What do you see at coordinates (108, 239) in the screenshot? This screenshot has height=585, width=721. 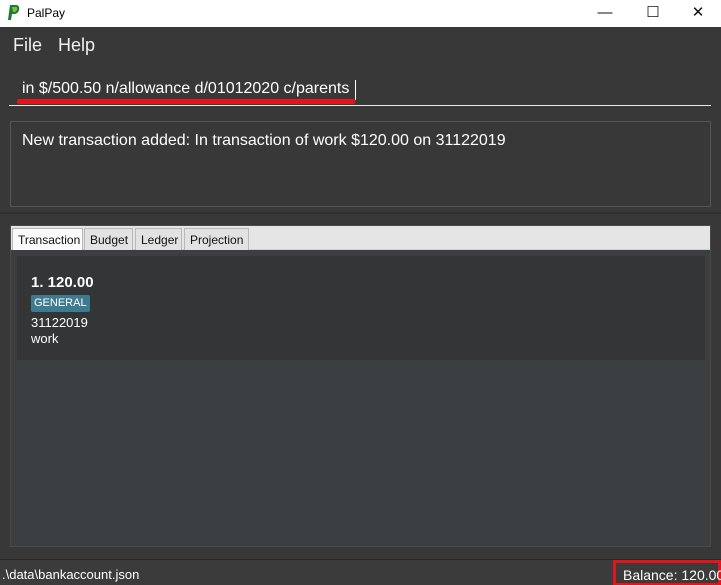 I see `tab-budget: Budget` at bounding box center [108, 239].